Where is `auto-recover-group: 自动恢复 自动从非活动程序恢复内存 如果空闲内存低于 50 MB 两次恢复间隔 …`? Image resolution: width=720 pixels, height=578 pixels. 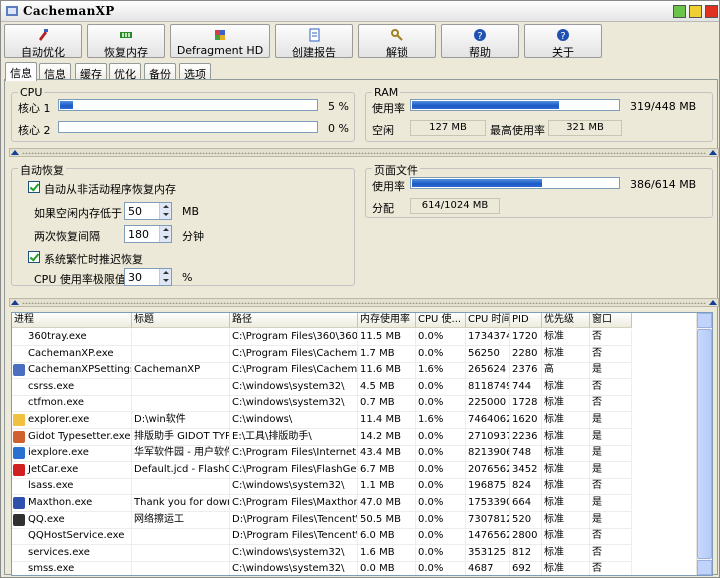 auto-recover-group: 自动恢复 自动从非活动程序恢复内存 如果空闲内存低于 50 MB 两次恢复间隔 … is located at coordinates (183, 224).